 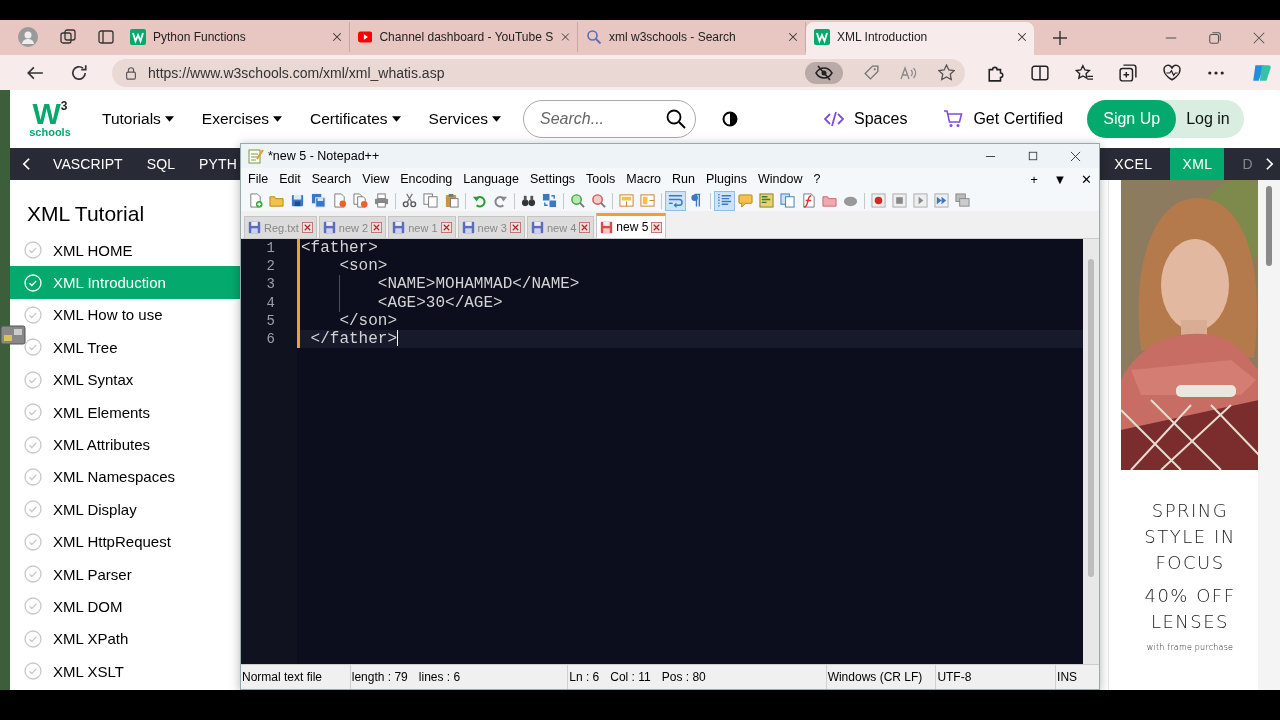 What do you see at coordinates (68, 37) in the screenshot?
I see `workspaces-icon` at bounding box center [68, 37].